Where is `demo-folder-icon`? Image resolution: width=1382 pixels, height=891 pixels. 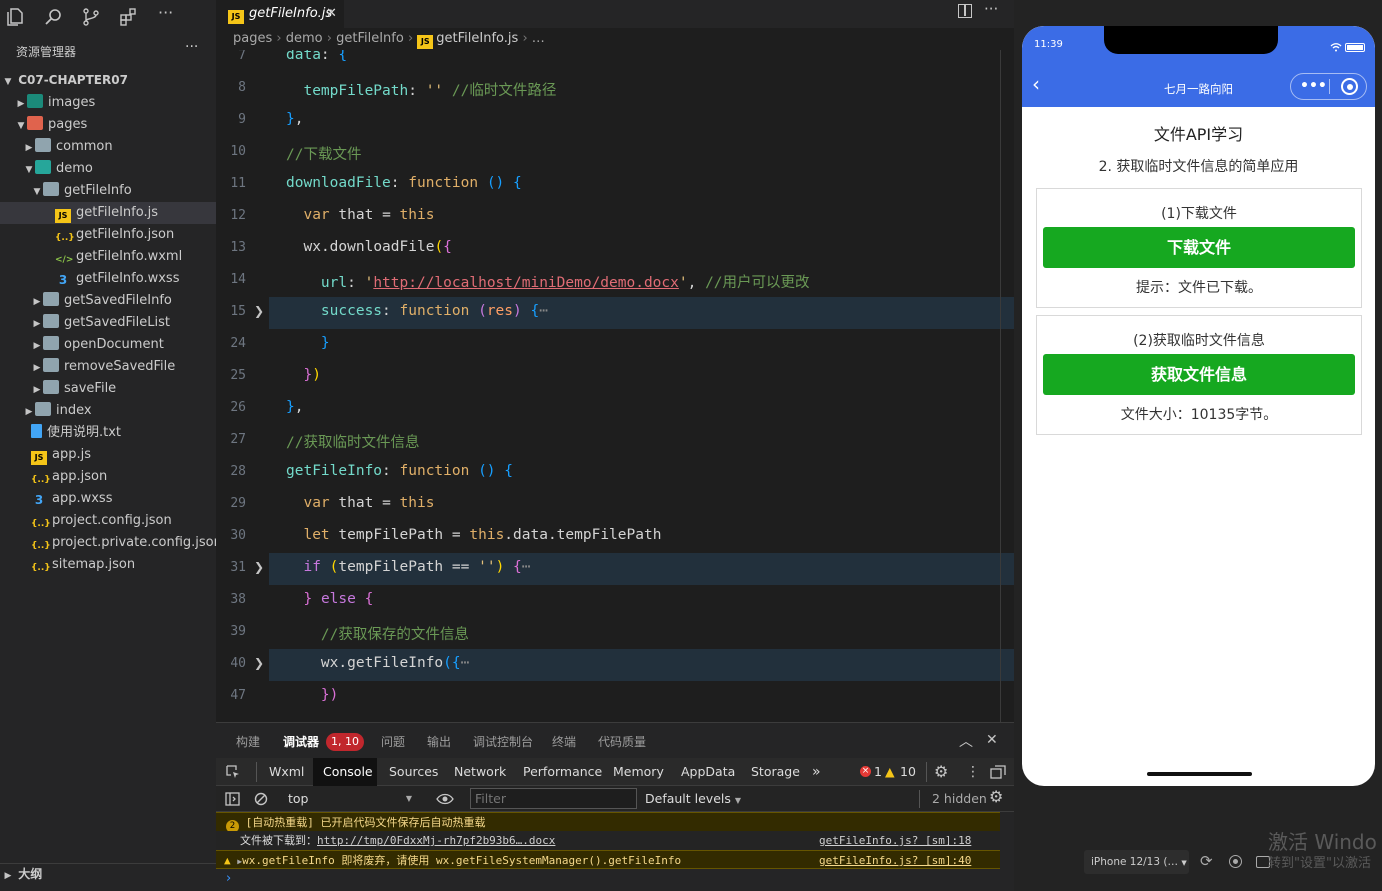
demo-folder-icon is located at coordinates (43, 167).